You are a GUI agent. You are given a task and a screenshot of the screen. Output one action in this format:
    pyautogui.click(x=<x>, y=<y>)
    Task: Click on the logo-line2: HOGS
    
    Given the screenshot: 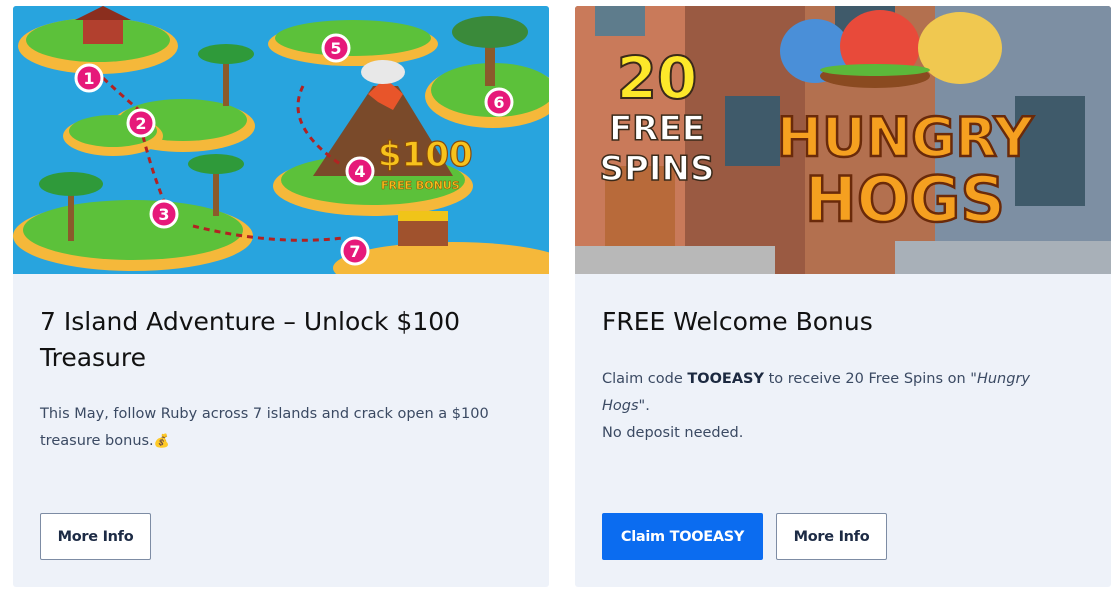 What is the action you would take?
    pyautogui.click(x=905, y=199)
    